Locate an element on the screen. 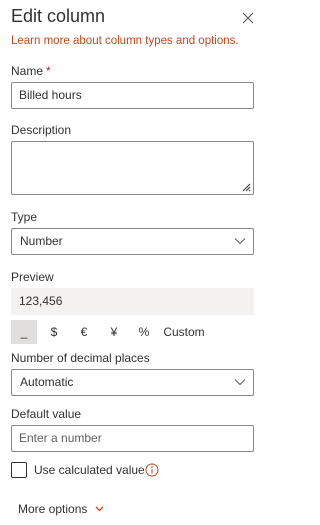  default-value-input: Enter a number is located at coordinates (132, 438).